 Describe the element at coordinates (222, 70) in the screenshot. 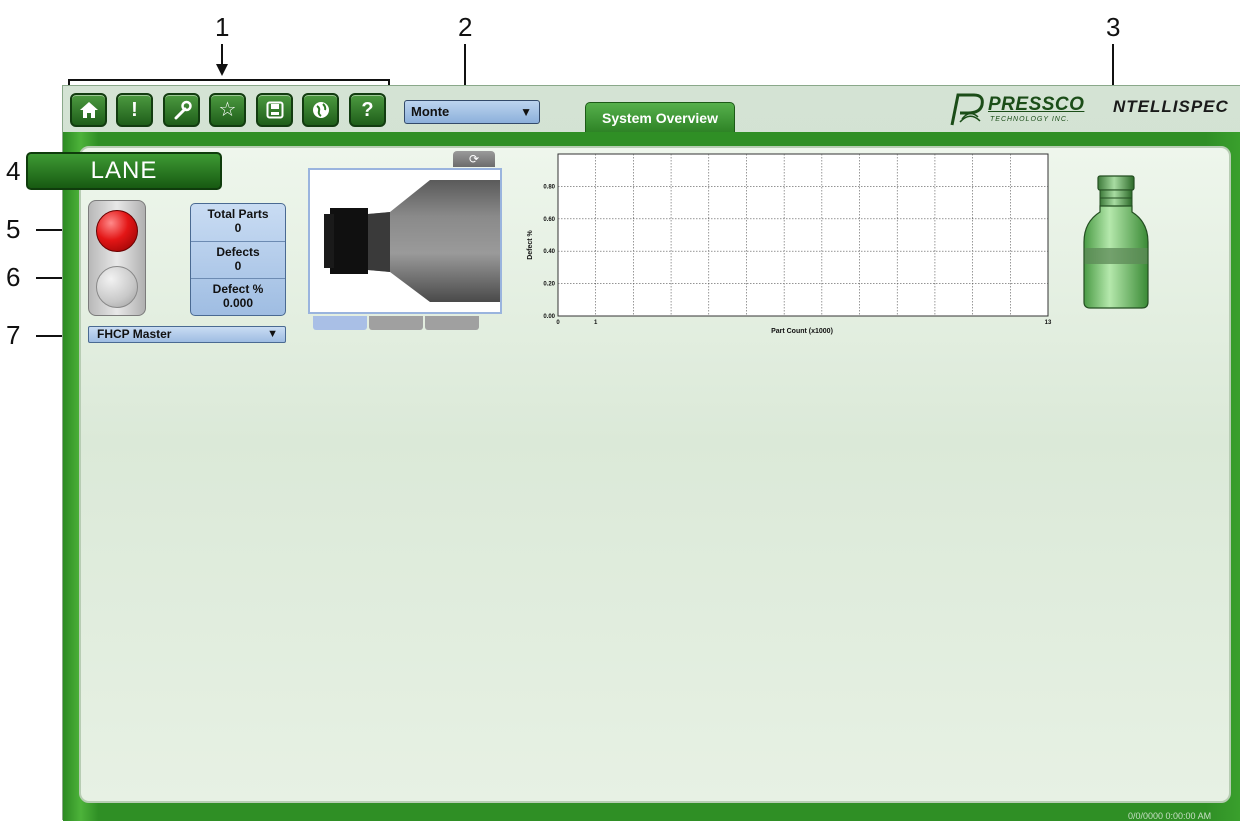

I see `callout-1-arrow` at that location.